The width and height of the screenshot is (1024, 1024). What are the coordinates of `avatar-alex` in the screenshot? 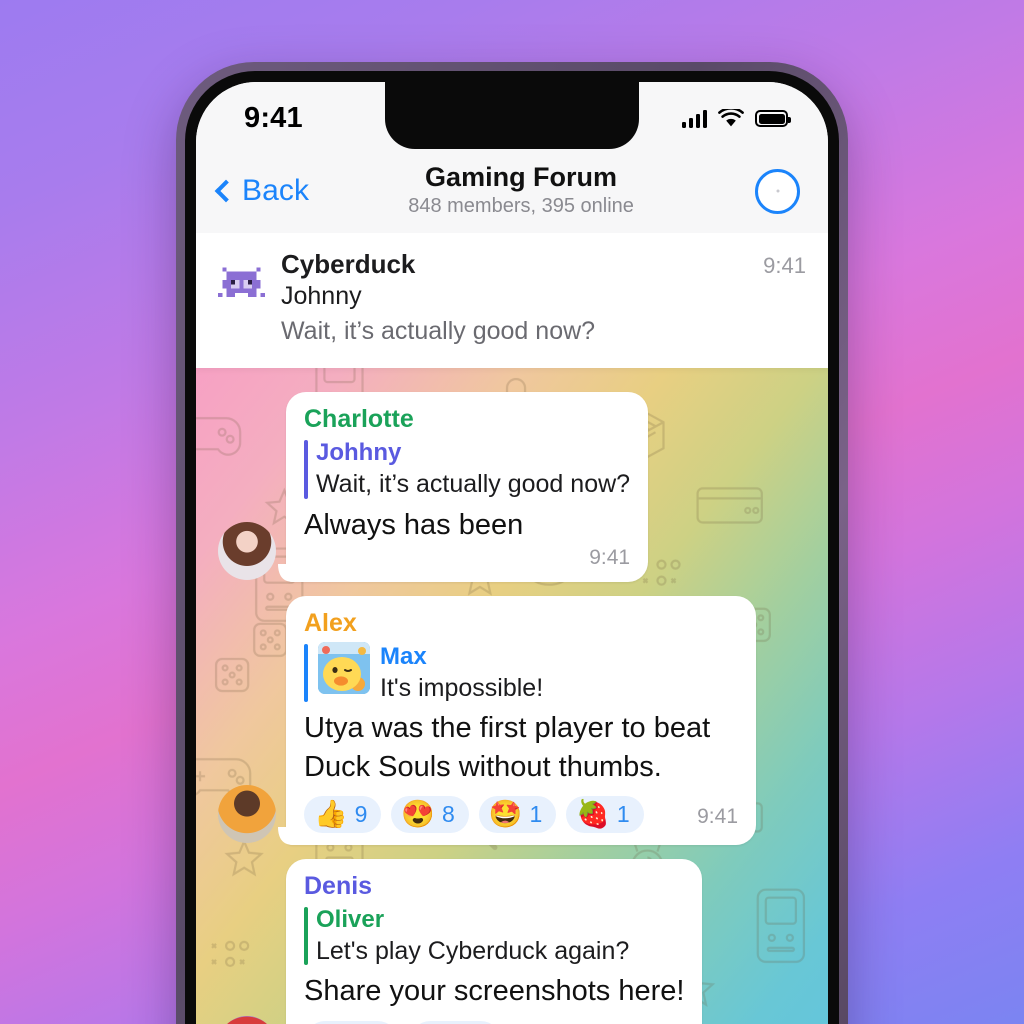 It's located at (247, 813).